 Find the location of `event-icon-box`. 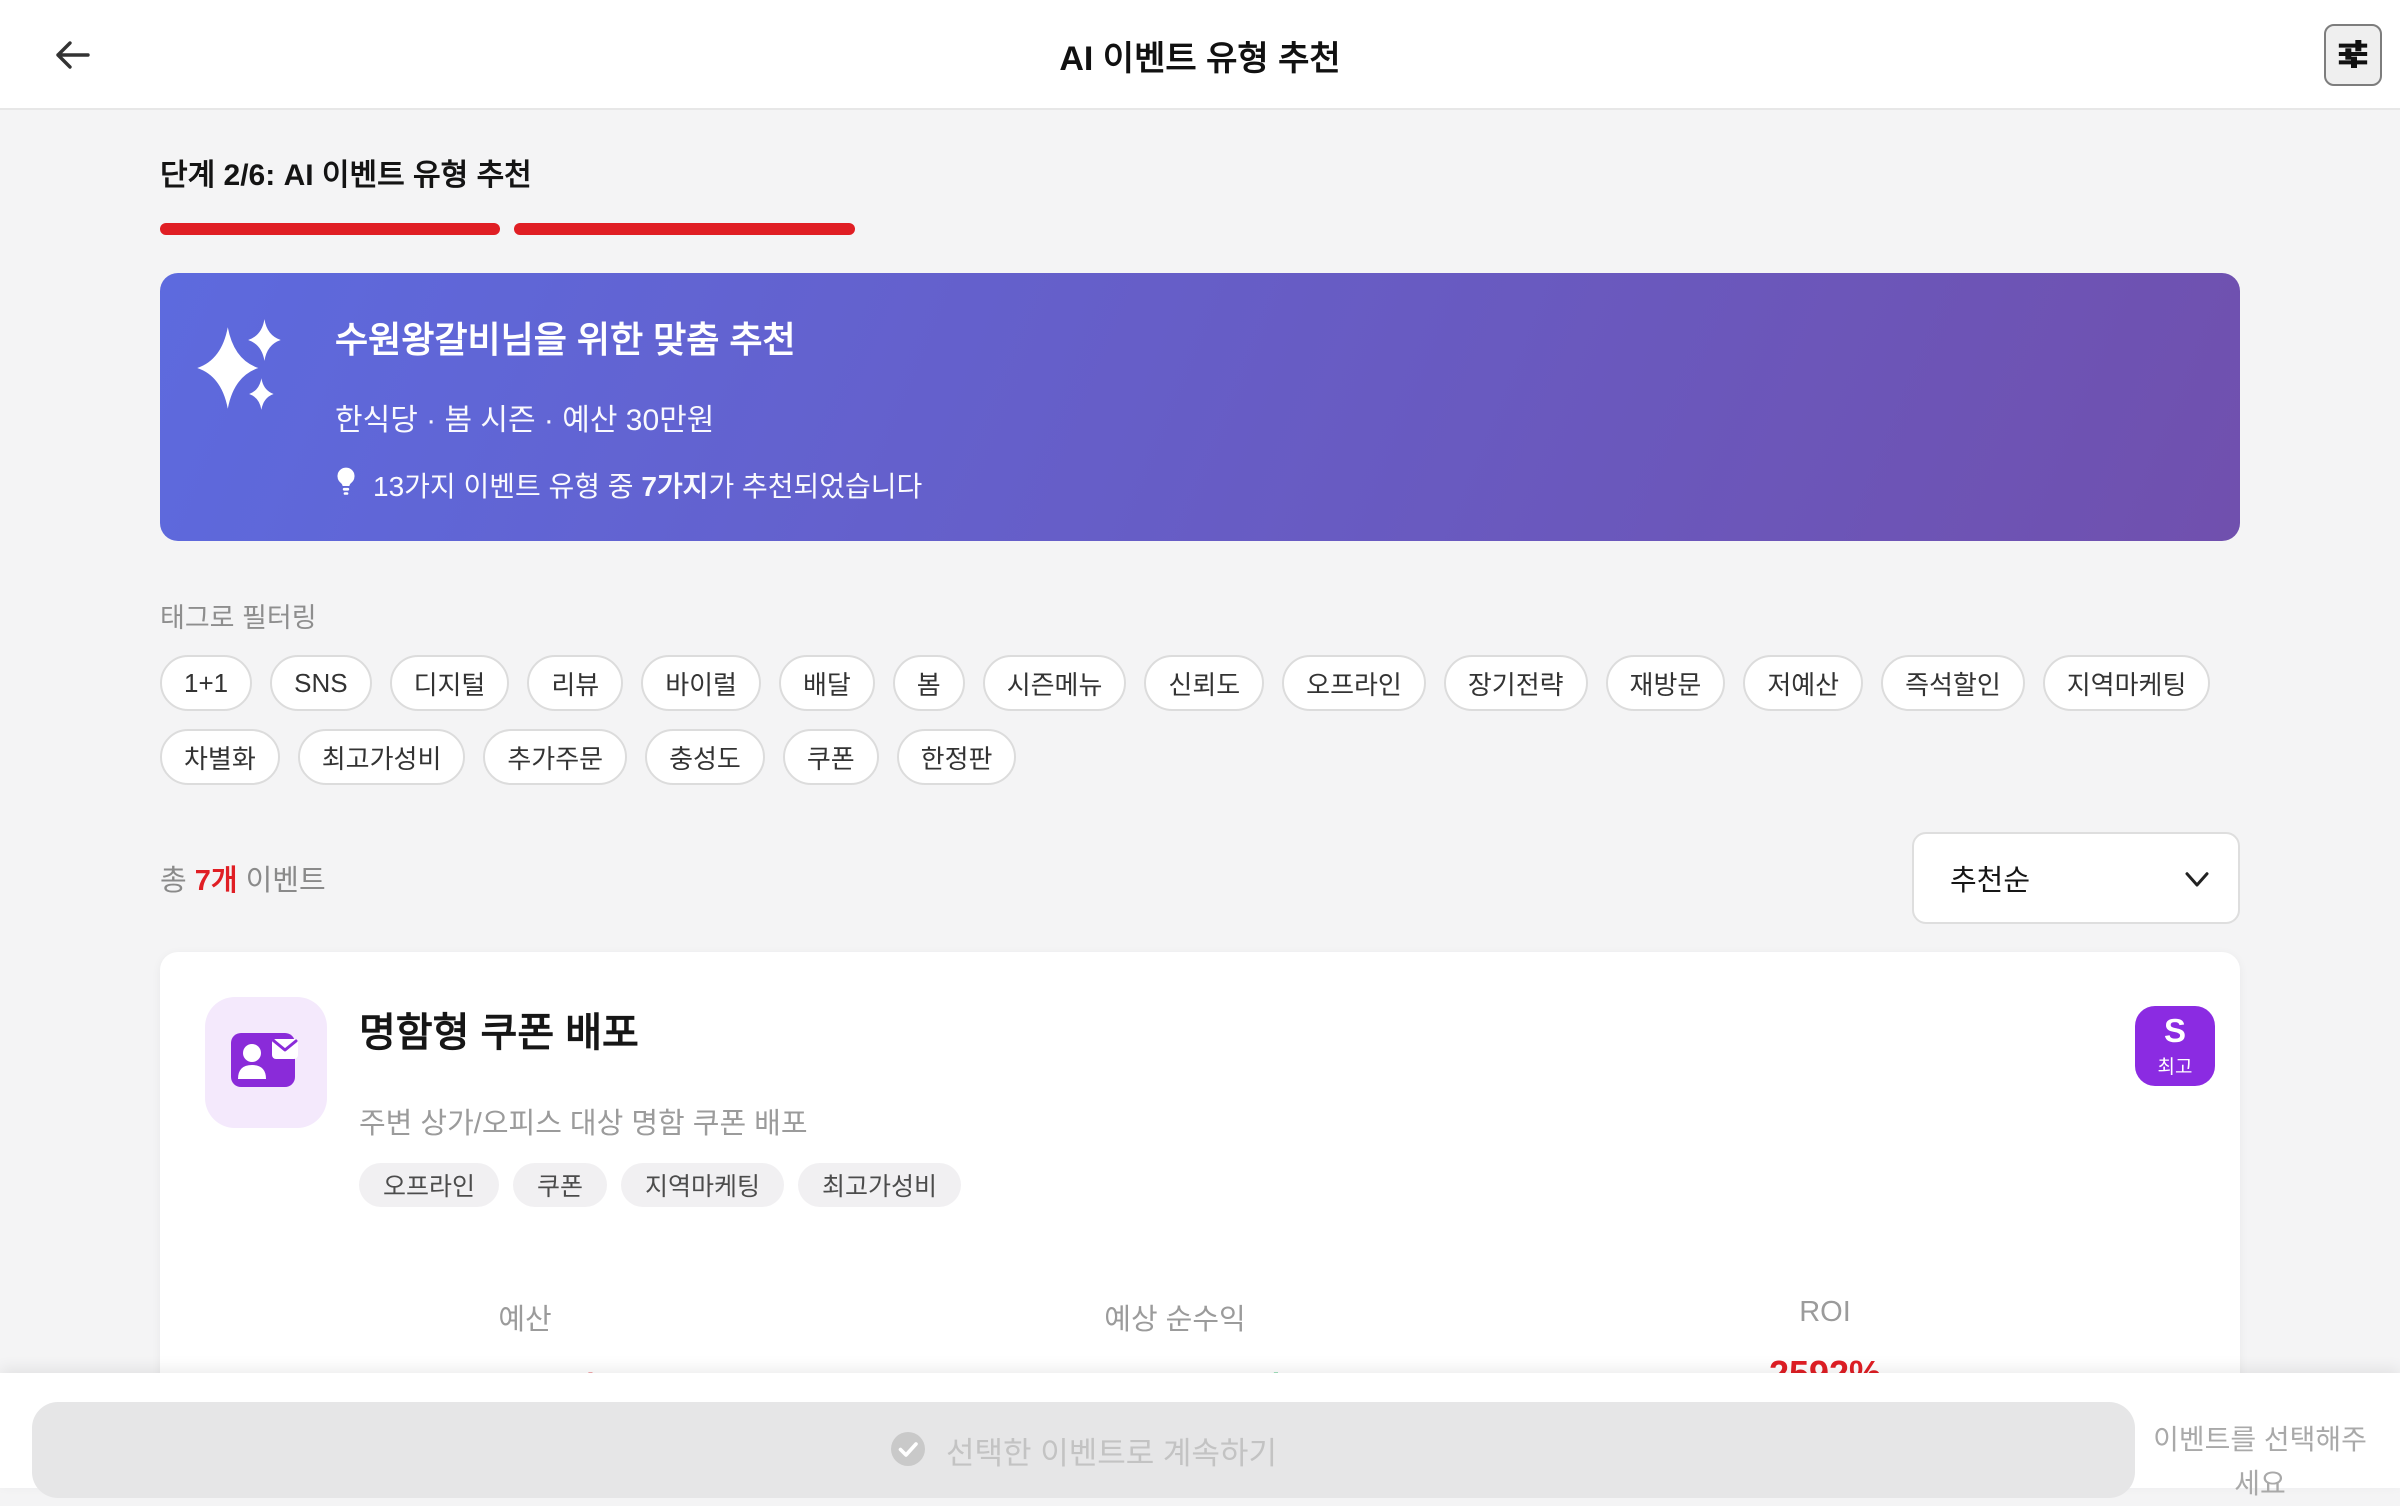

event-icon-box is located at coordinates (266, 1062).